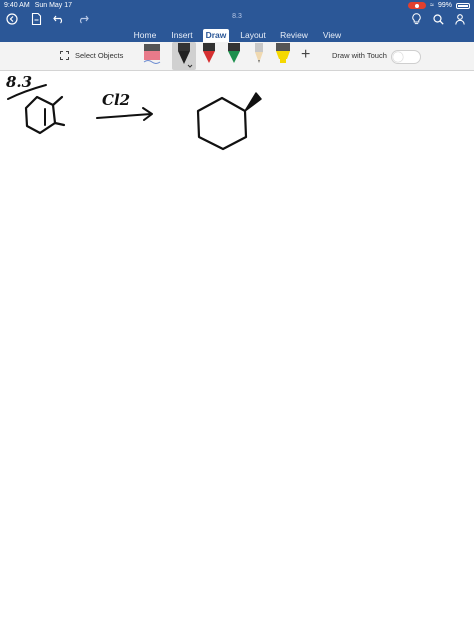 This screenshot has width=474, height=632. What do you see at coordinates (237, 16) in the screenshot?
I see `document-title: 8.3` at bounding box center [237, 16].